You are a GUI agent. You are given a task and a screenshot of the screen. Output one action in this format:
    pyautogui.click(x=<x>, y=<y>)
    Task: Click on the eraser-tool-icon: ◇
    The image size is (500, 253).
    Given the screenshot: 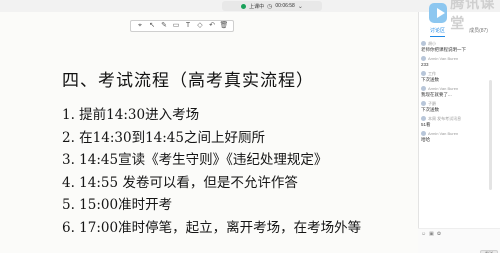 What is the action you would take?
    pyautogui.click(x=200, y=26)
    